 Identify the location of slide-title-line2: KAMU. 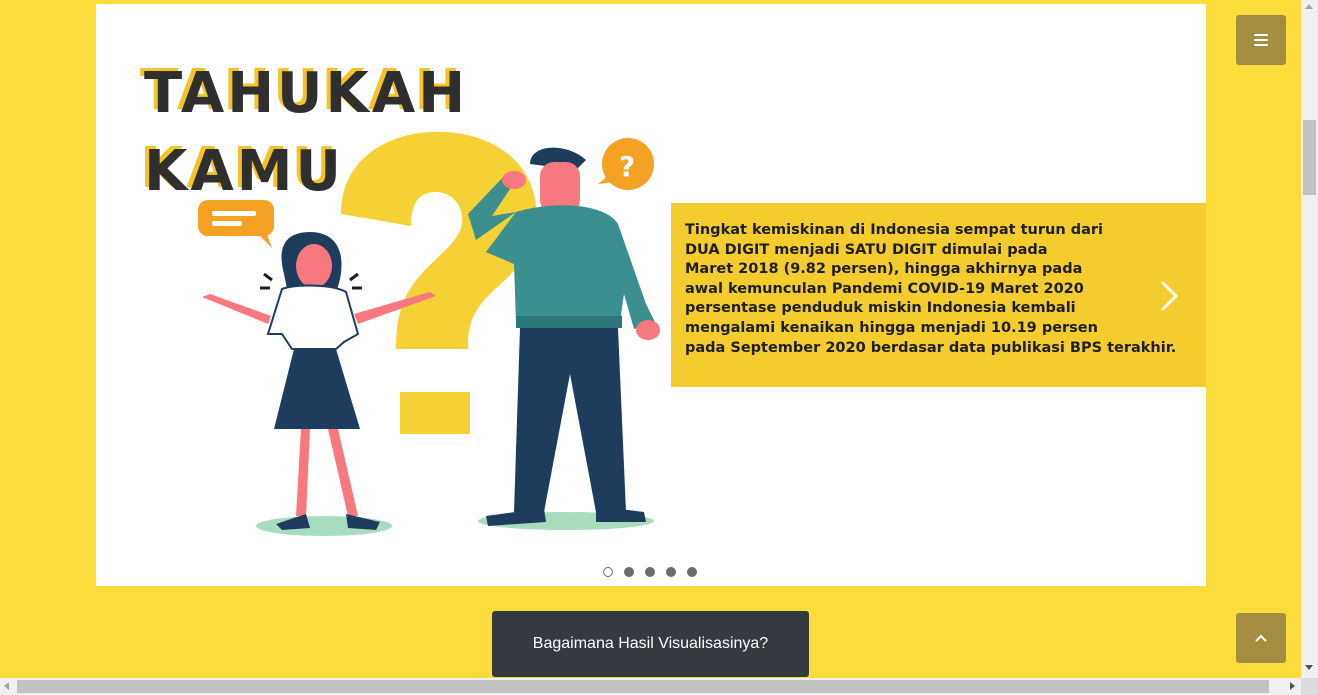
(244, 171).